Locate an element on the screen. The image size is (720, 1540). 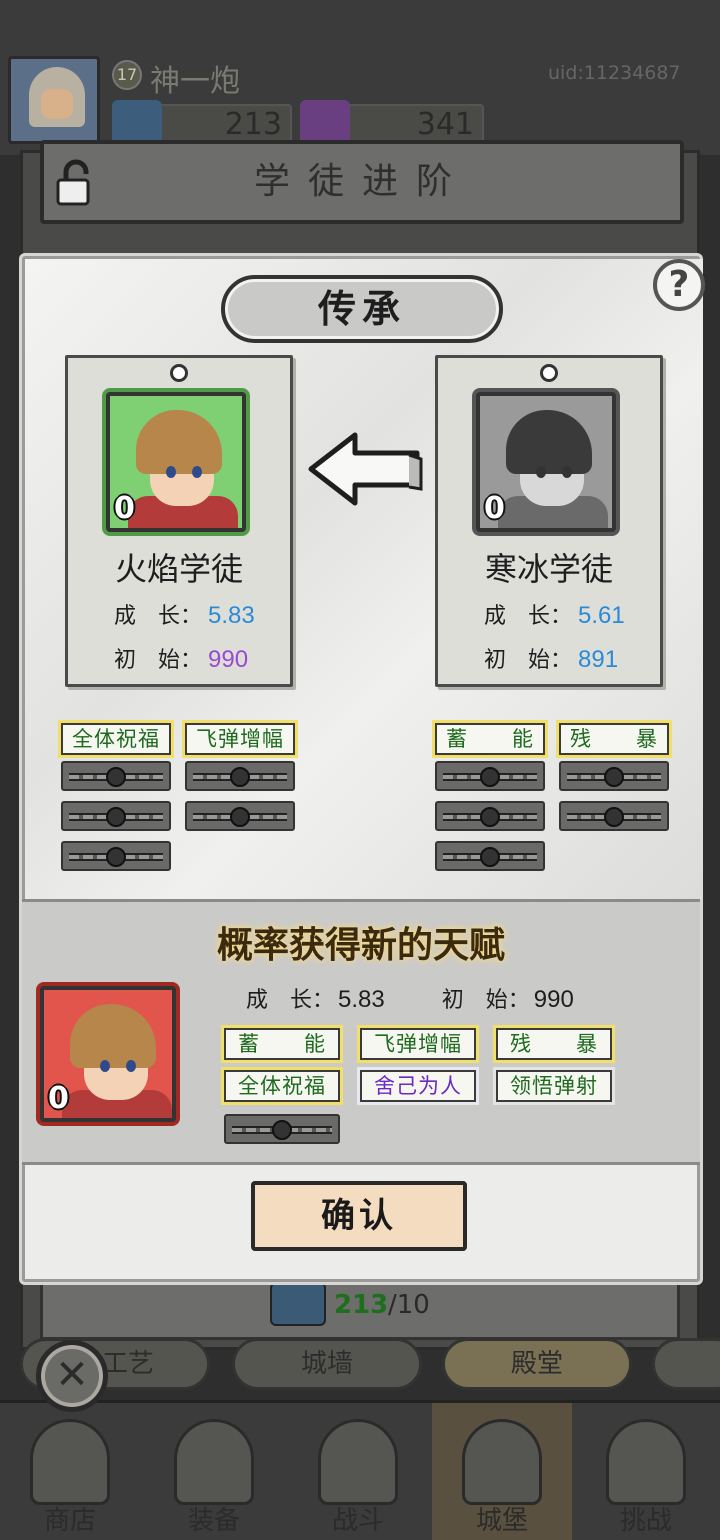
tab-hall: 殿堂 is located at coordinates (537, 1364).